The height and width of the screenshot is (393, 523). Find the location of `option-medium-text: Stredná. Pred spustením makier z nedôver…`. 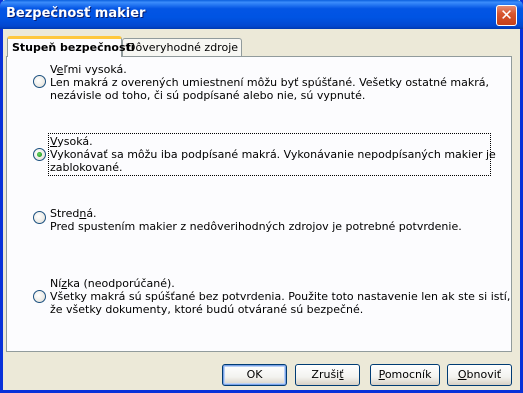

option-medium-text: Stredná. Pred spustením makier z nedôver… is located at coordinates (270, 220).